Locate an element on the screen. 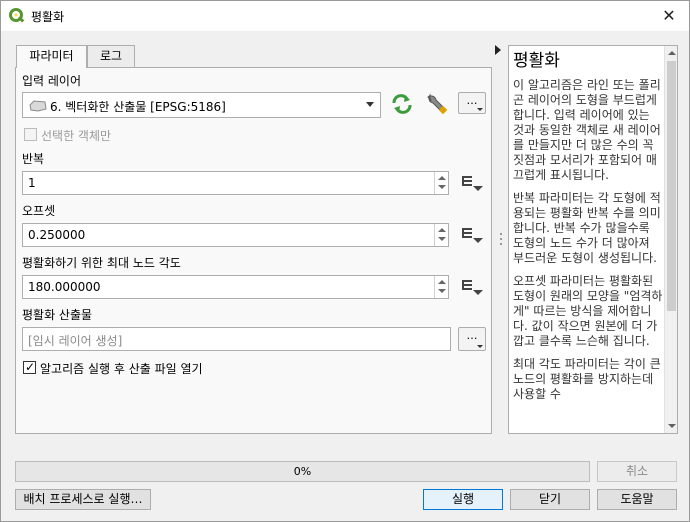 This screenshot has height=522, width=690. selected-only-checkbox is located at coordinates (30, 134).